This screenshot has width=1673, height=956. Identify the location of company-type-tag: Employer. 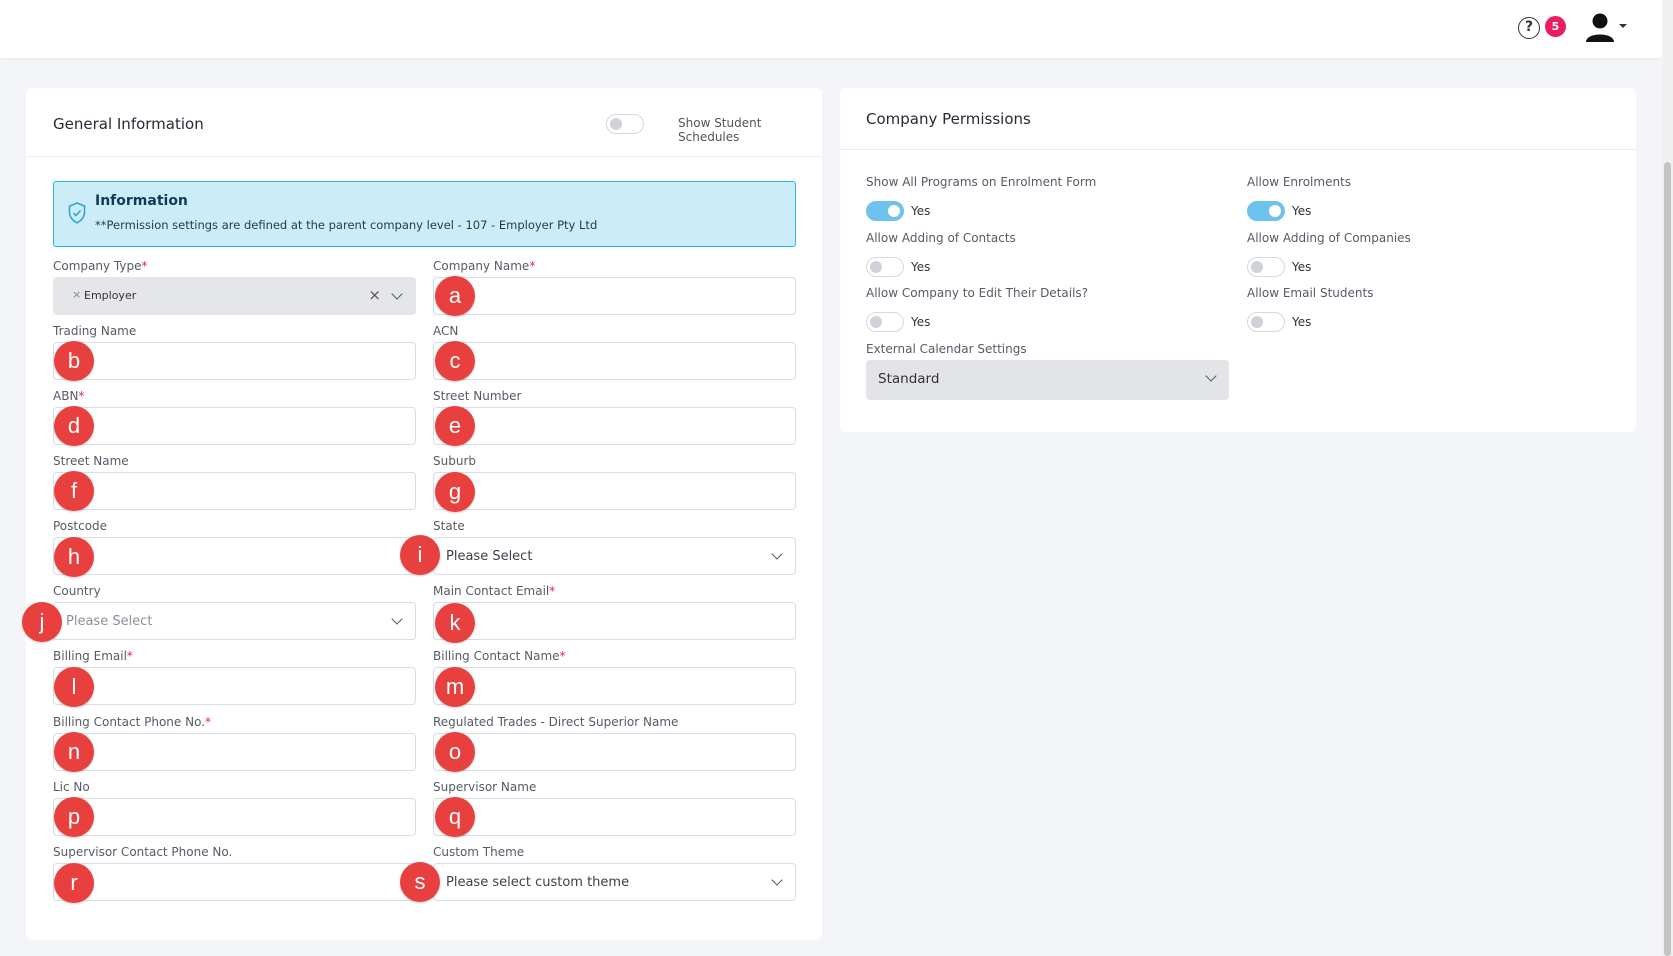
(110, 295).